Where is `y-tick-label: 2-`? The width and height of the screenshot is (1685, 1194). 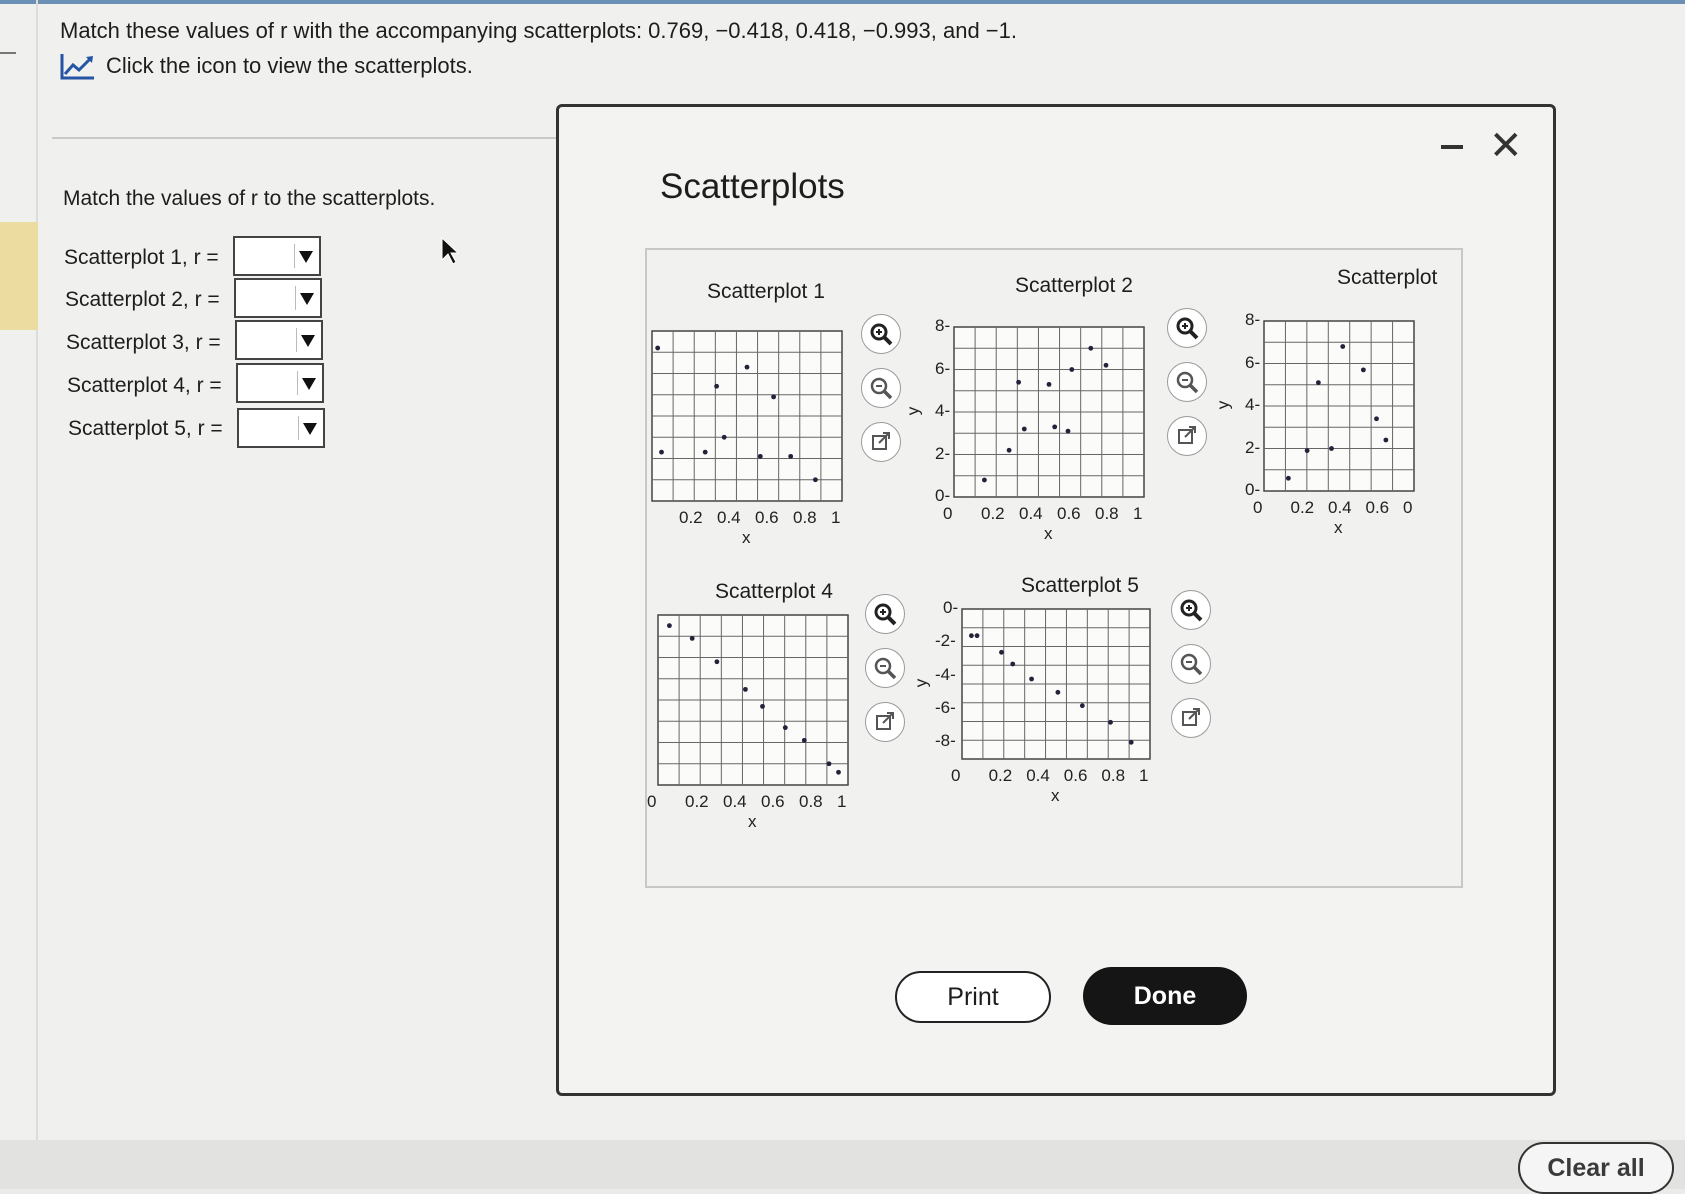
y-tick-label: 2- is located at coordinates (943, 453).